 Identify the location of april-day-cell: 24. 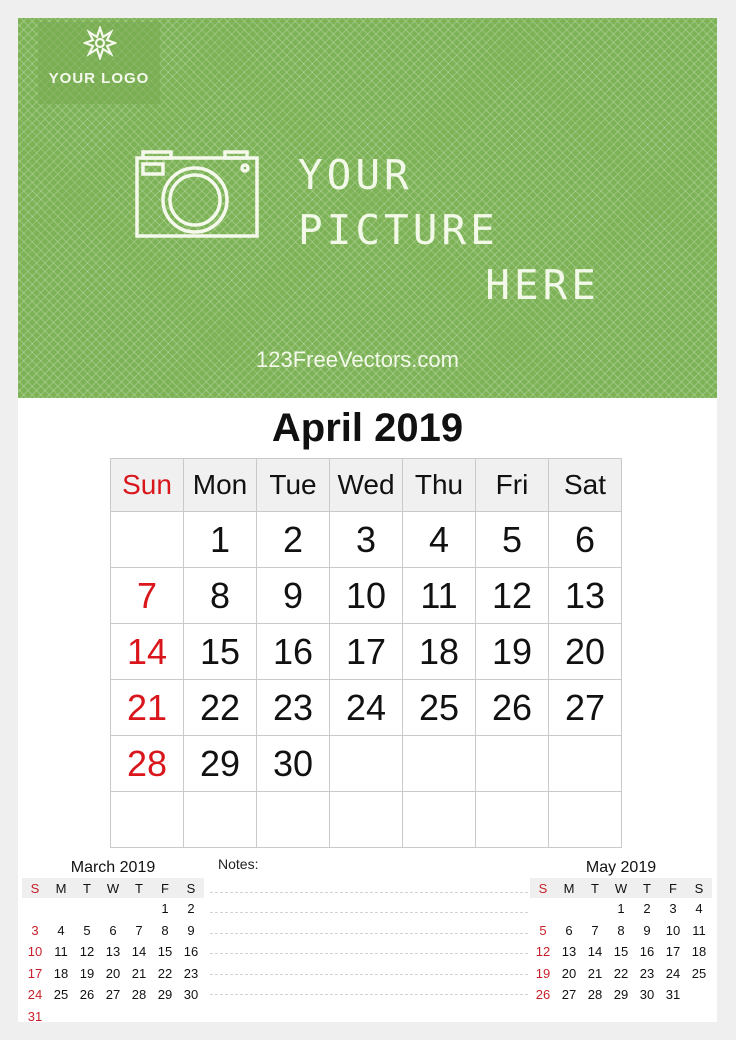
(366, 707).